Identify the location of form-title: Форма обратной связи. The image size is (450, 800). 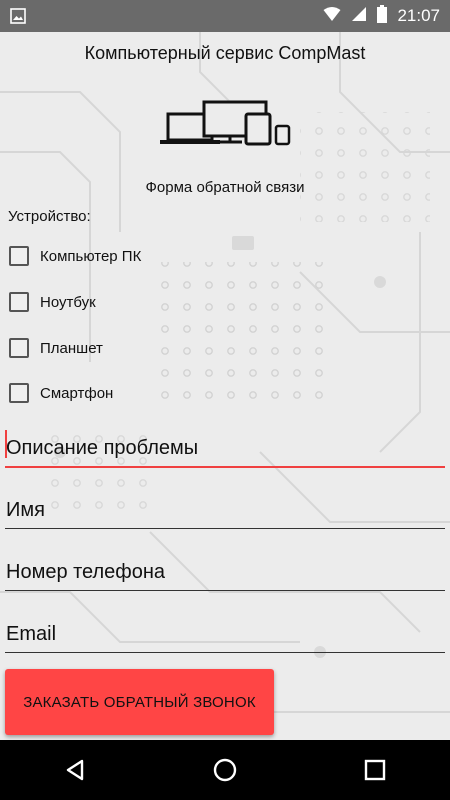
(225, 187).